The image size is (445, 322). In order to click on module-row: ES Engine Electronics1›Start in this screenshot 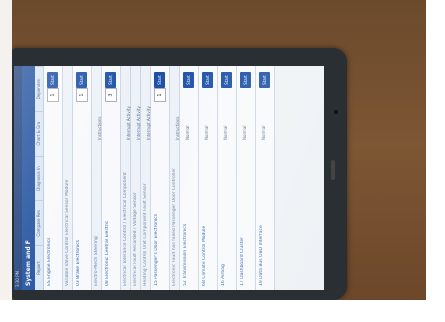, I will do `click(53, 178)`.